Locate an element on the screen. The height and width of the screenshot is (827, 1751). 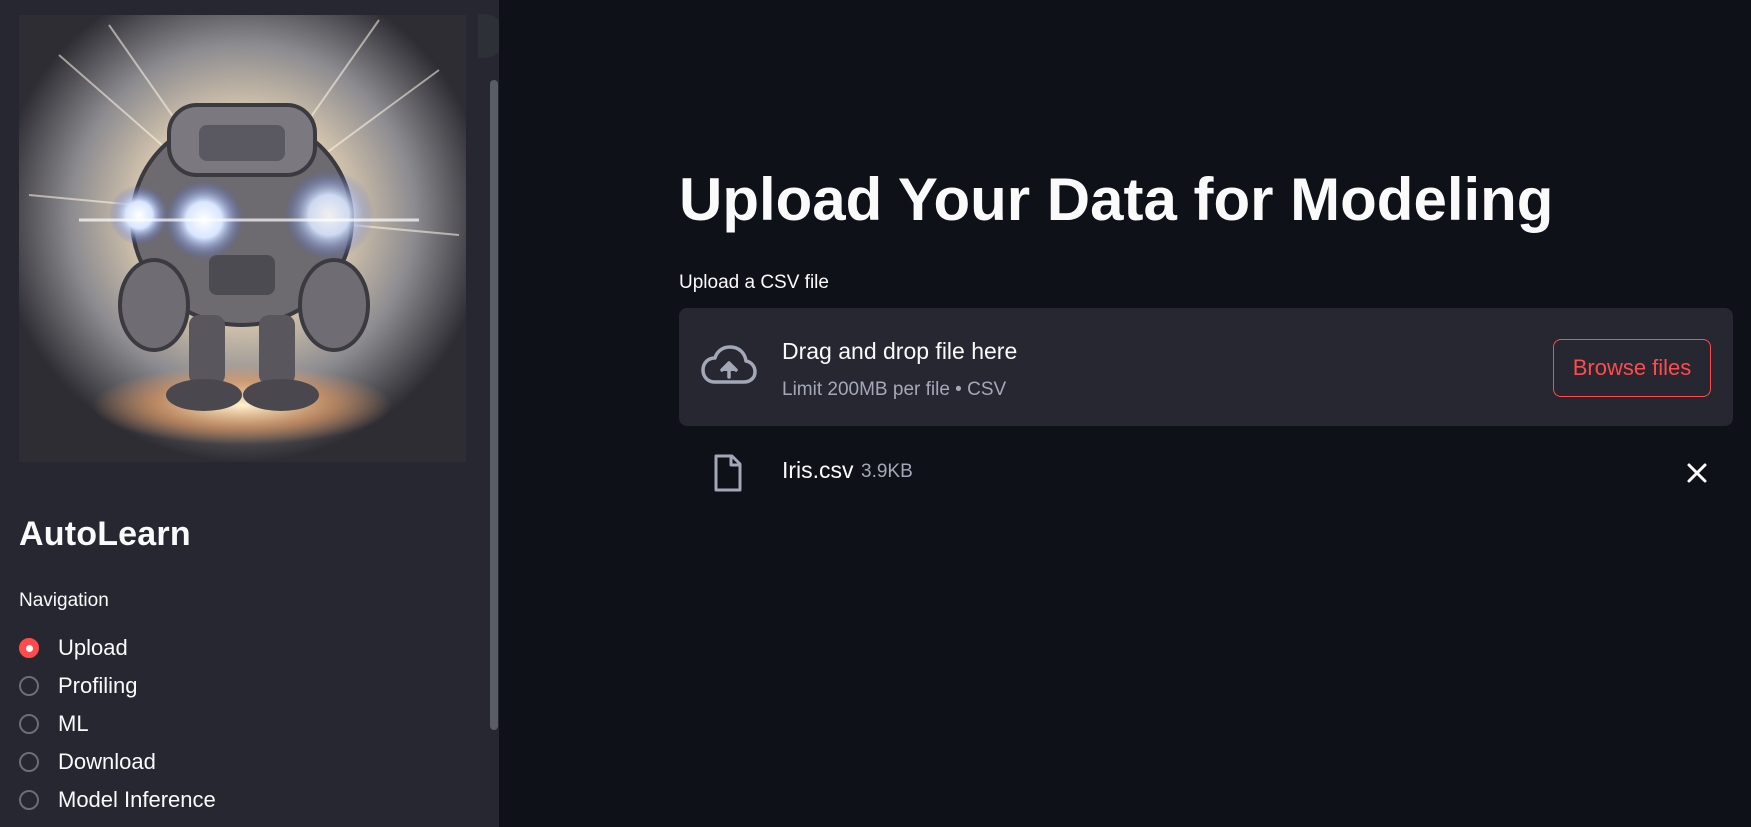
browse-files-button: Browse files is located at coordinates (1632, 368).